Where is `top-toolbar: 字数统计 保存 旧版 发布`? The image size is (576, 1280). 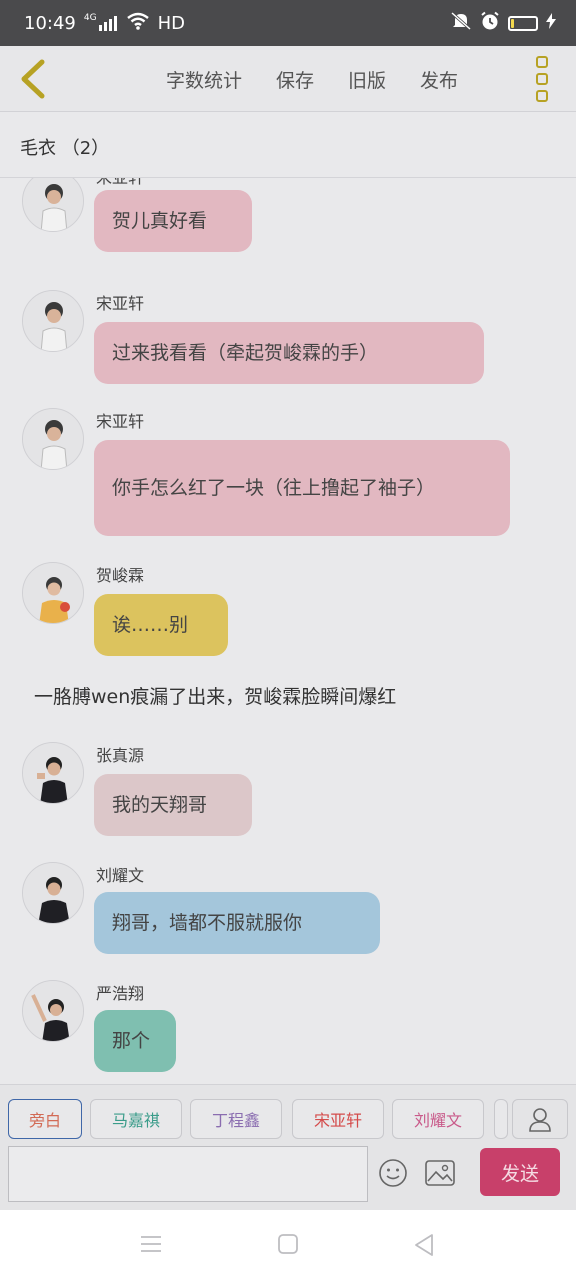
top-toolbar: 字数统计 保存 旧版 发布 is located at coordinates (288, 79).